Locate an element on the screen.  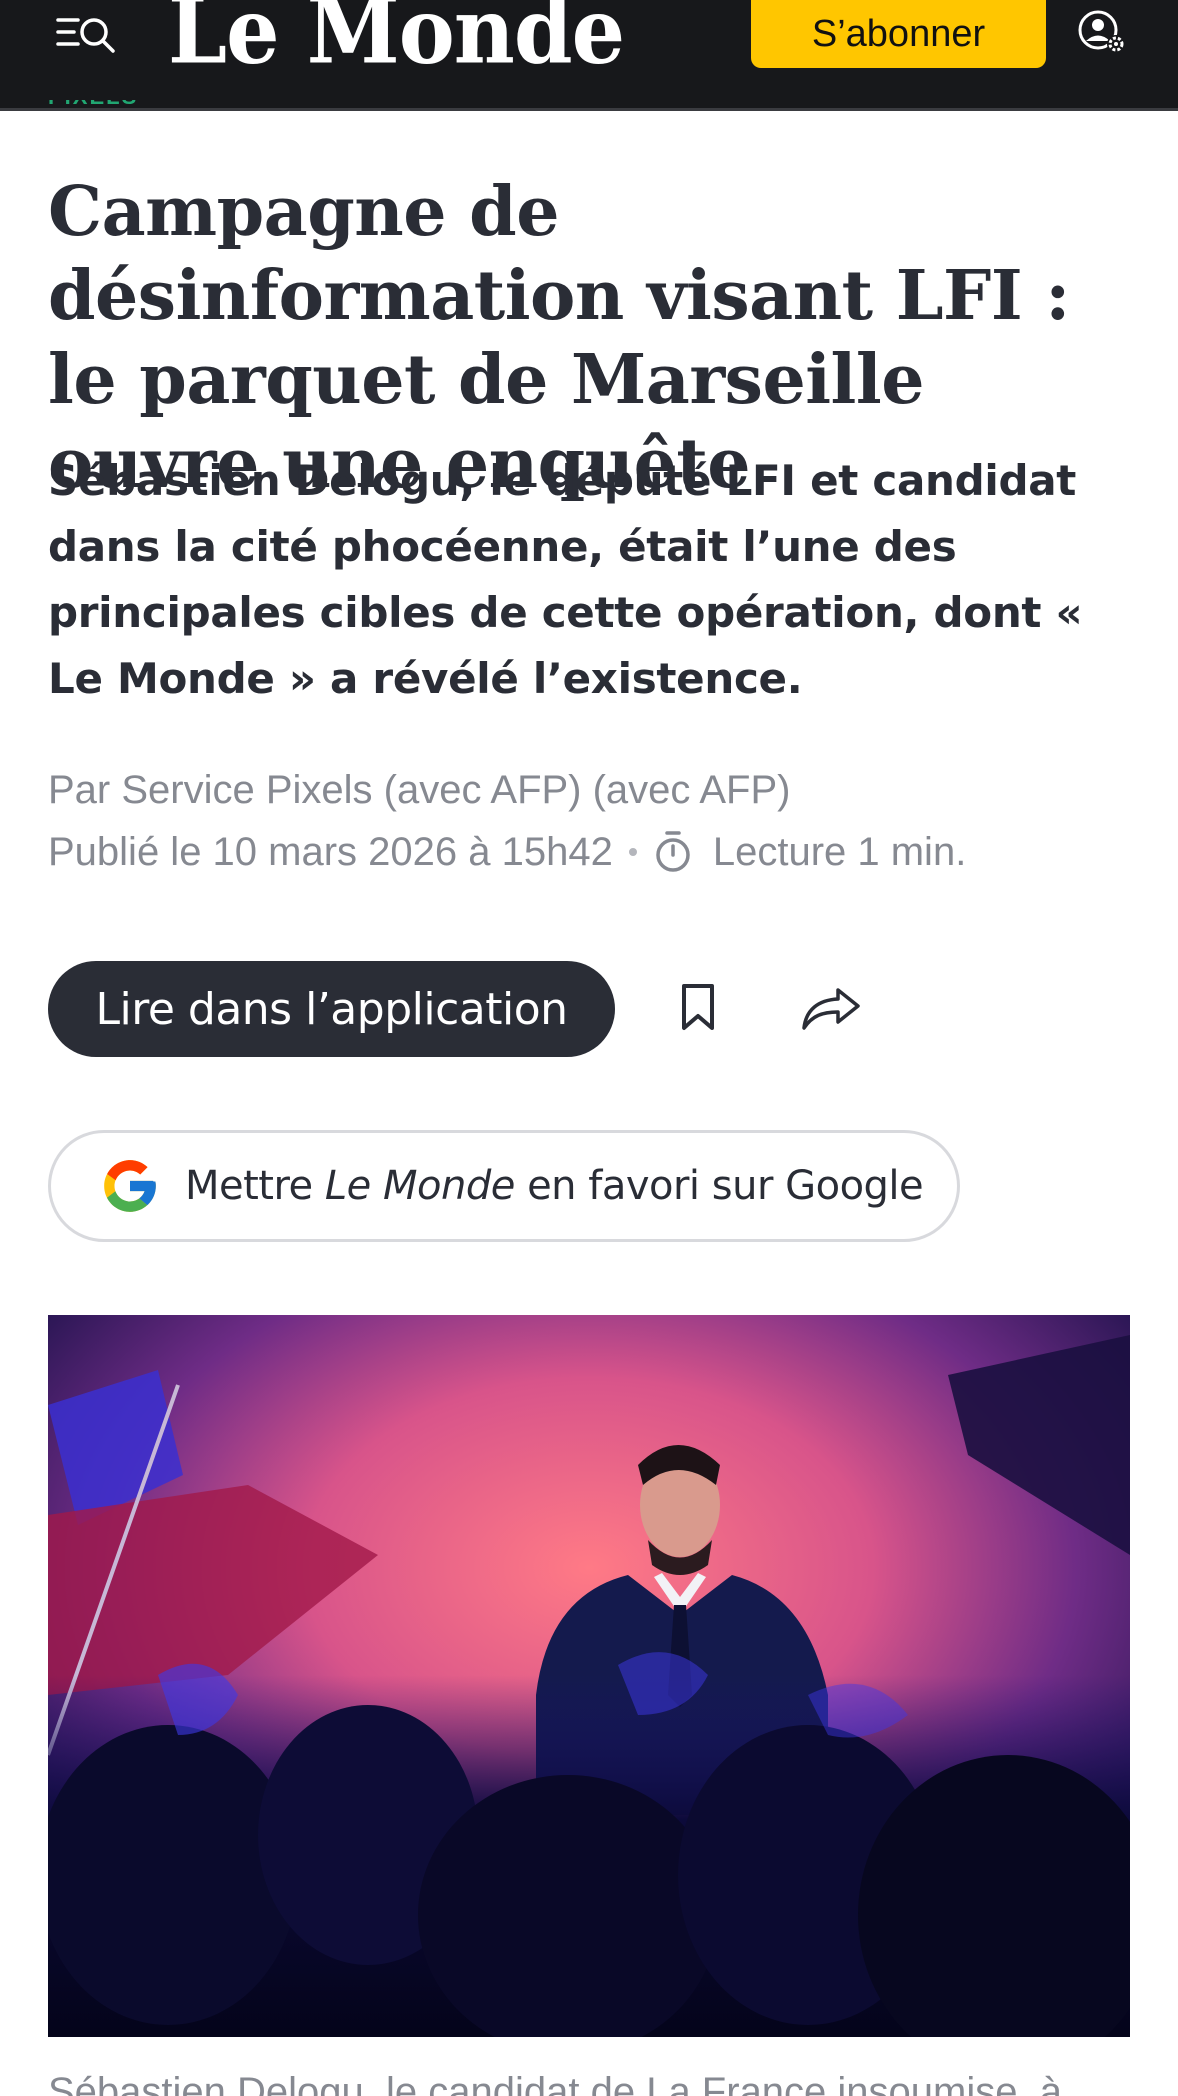
account-settings-icon is located at coordinates (1101, 31).